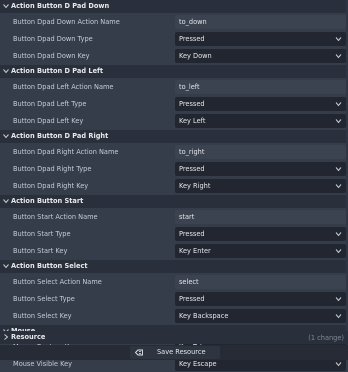  I want to click on section-header: Action Button Select, so click(174, 266).